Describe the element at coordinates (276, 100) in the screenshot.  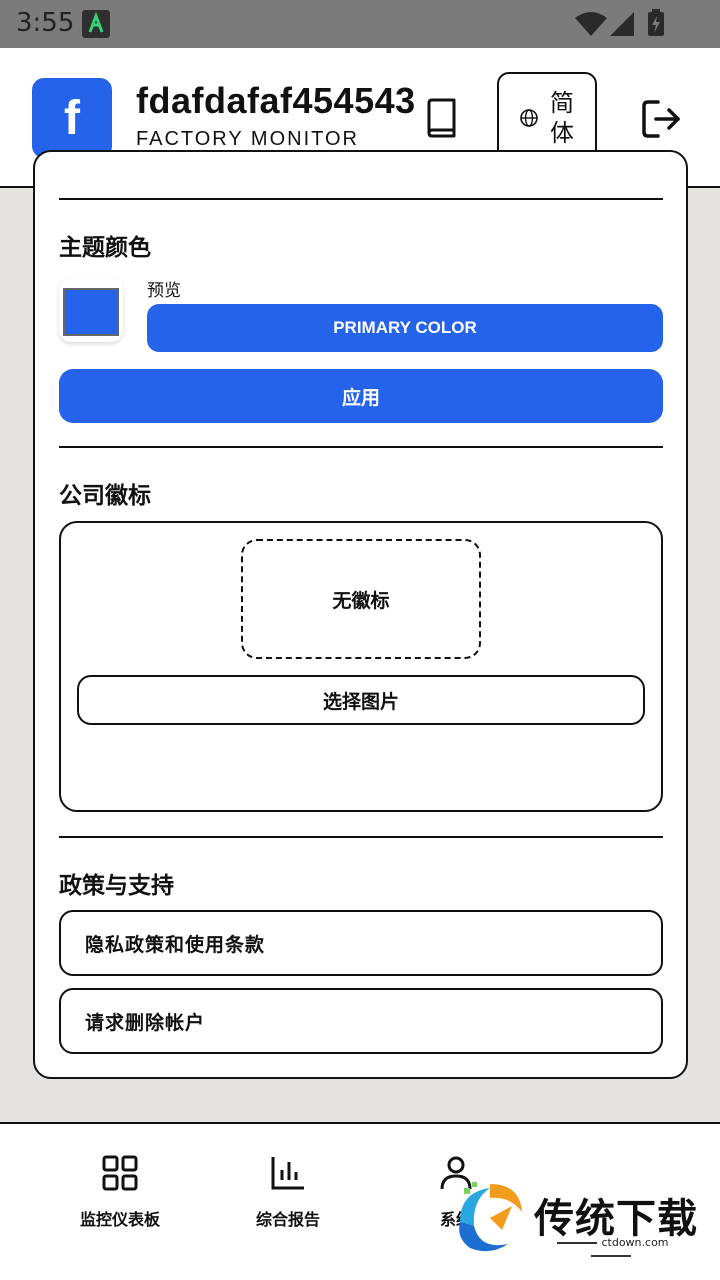
I see `app-name: fdafdafaf454543` at that location.